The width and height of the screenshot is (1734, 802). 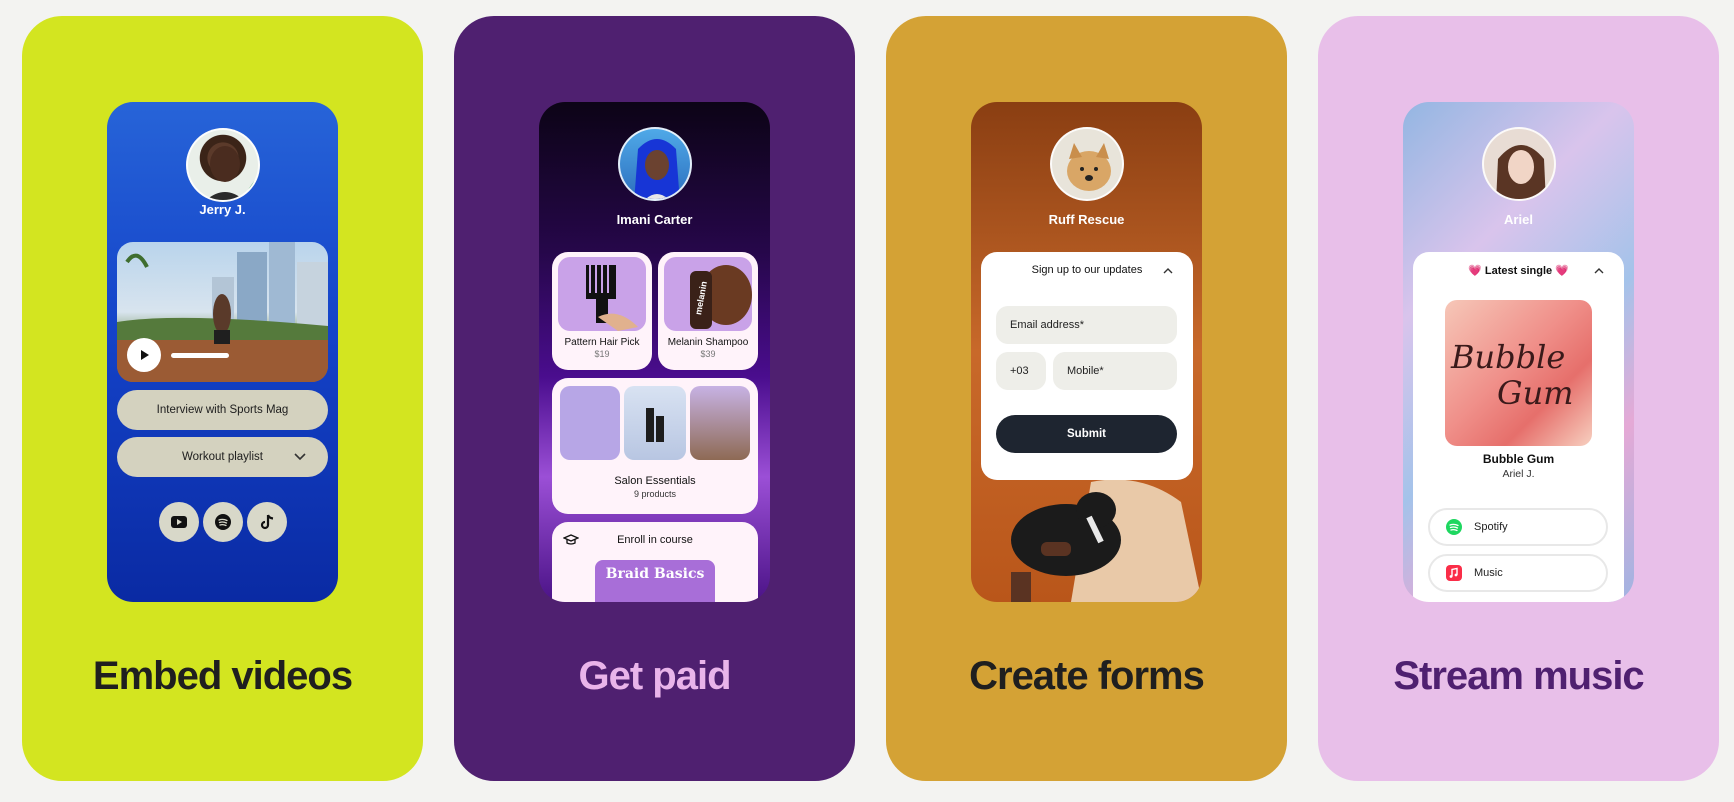 What do you see at coordinates (655, 481) in the screenshot?
I see `collection-title: Salon Essentials` at bounding box center [655, 481].